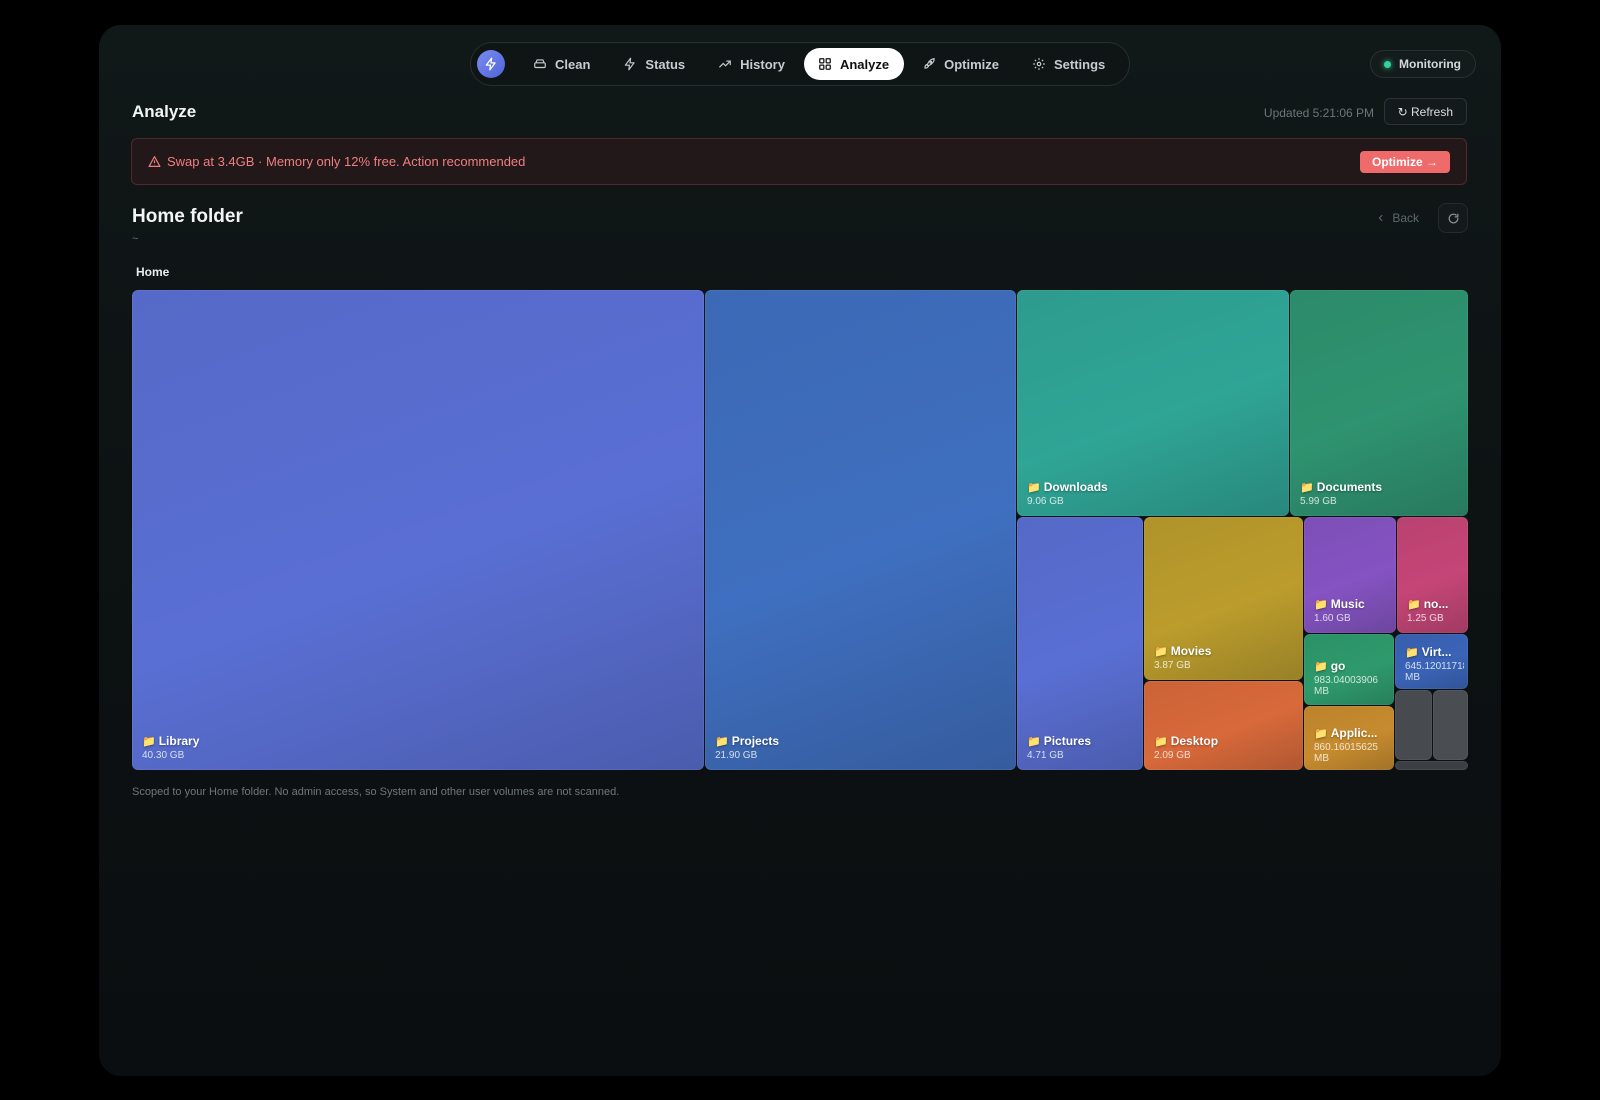 This screenshot has width=1600, height=1100. Describe the element at coordinates (1318, 501) in the screenshot. I see `tile-size: 5.99 GB` at that location.